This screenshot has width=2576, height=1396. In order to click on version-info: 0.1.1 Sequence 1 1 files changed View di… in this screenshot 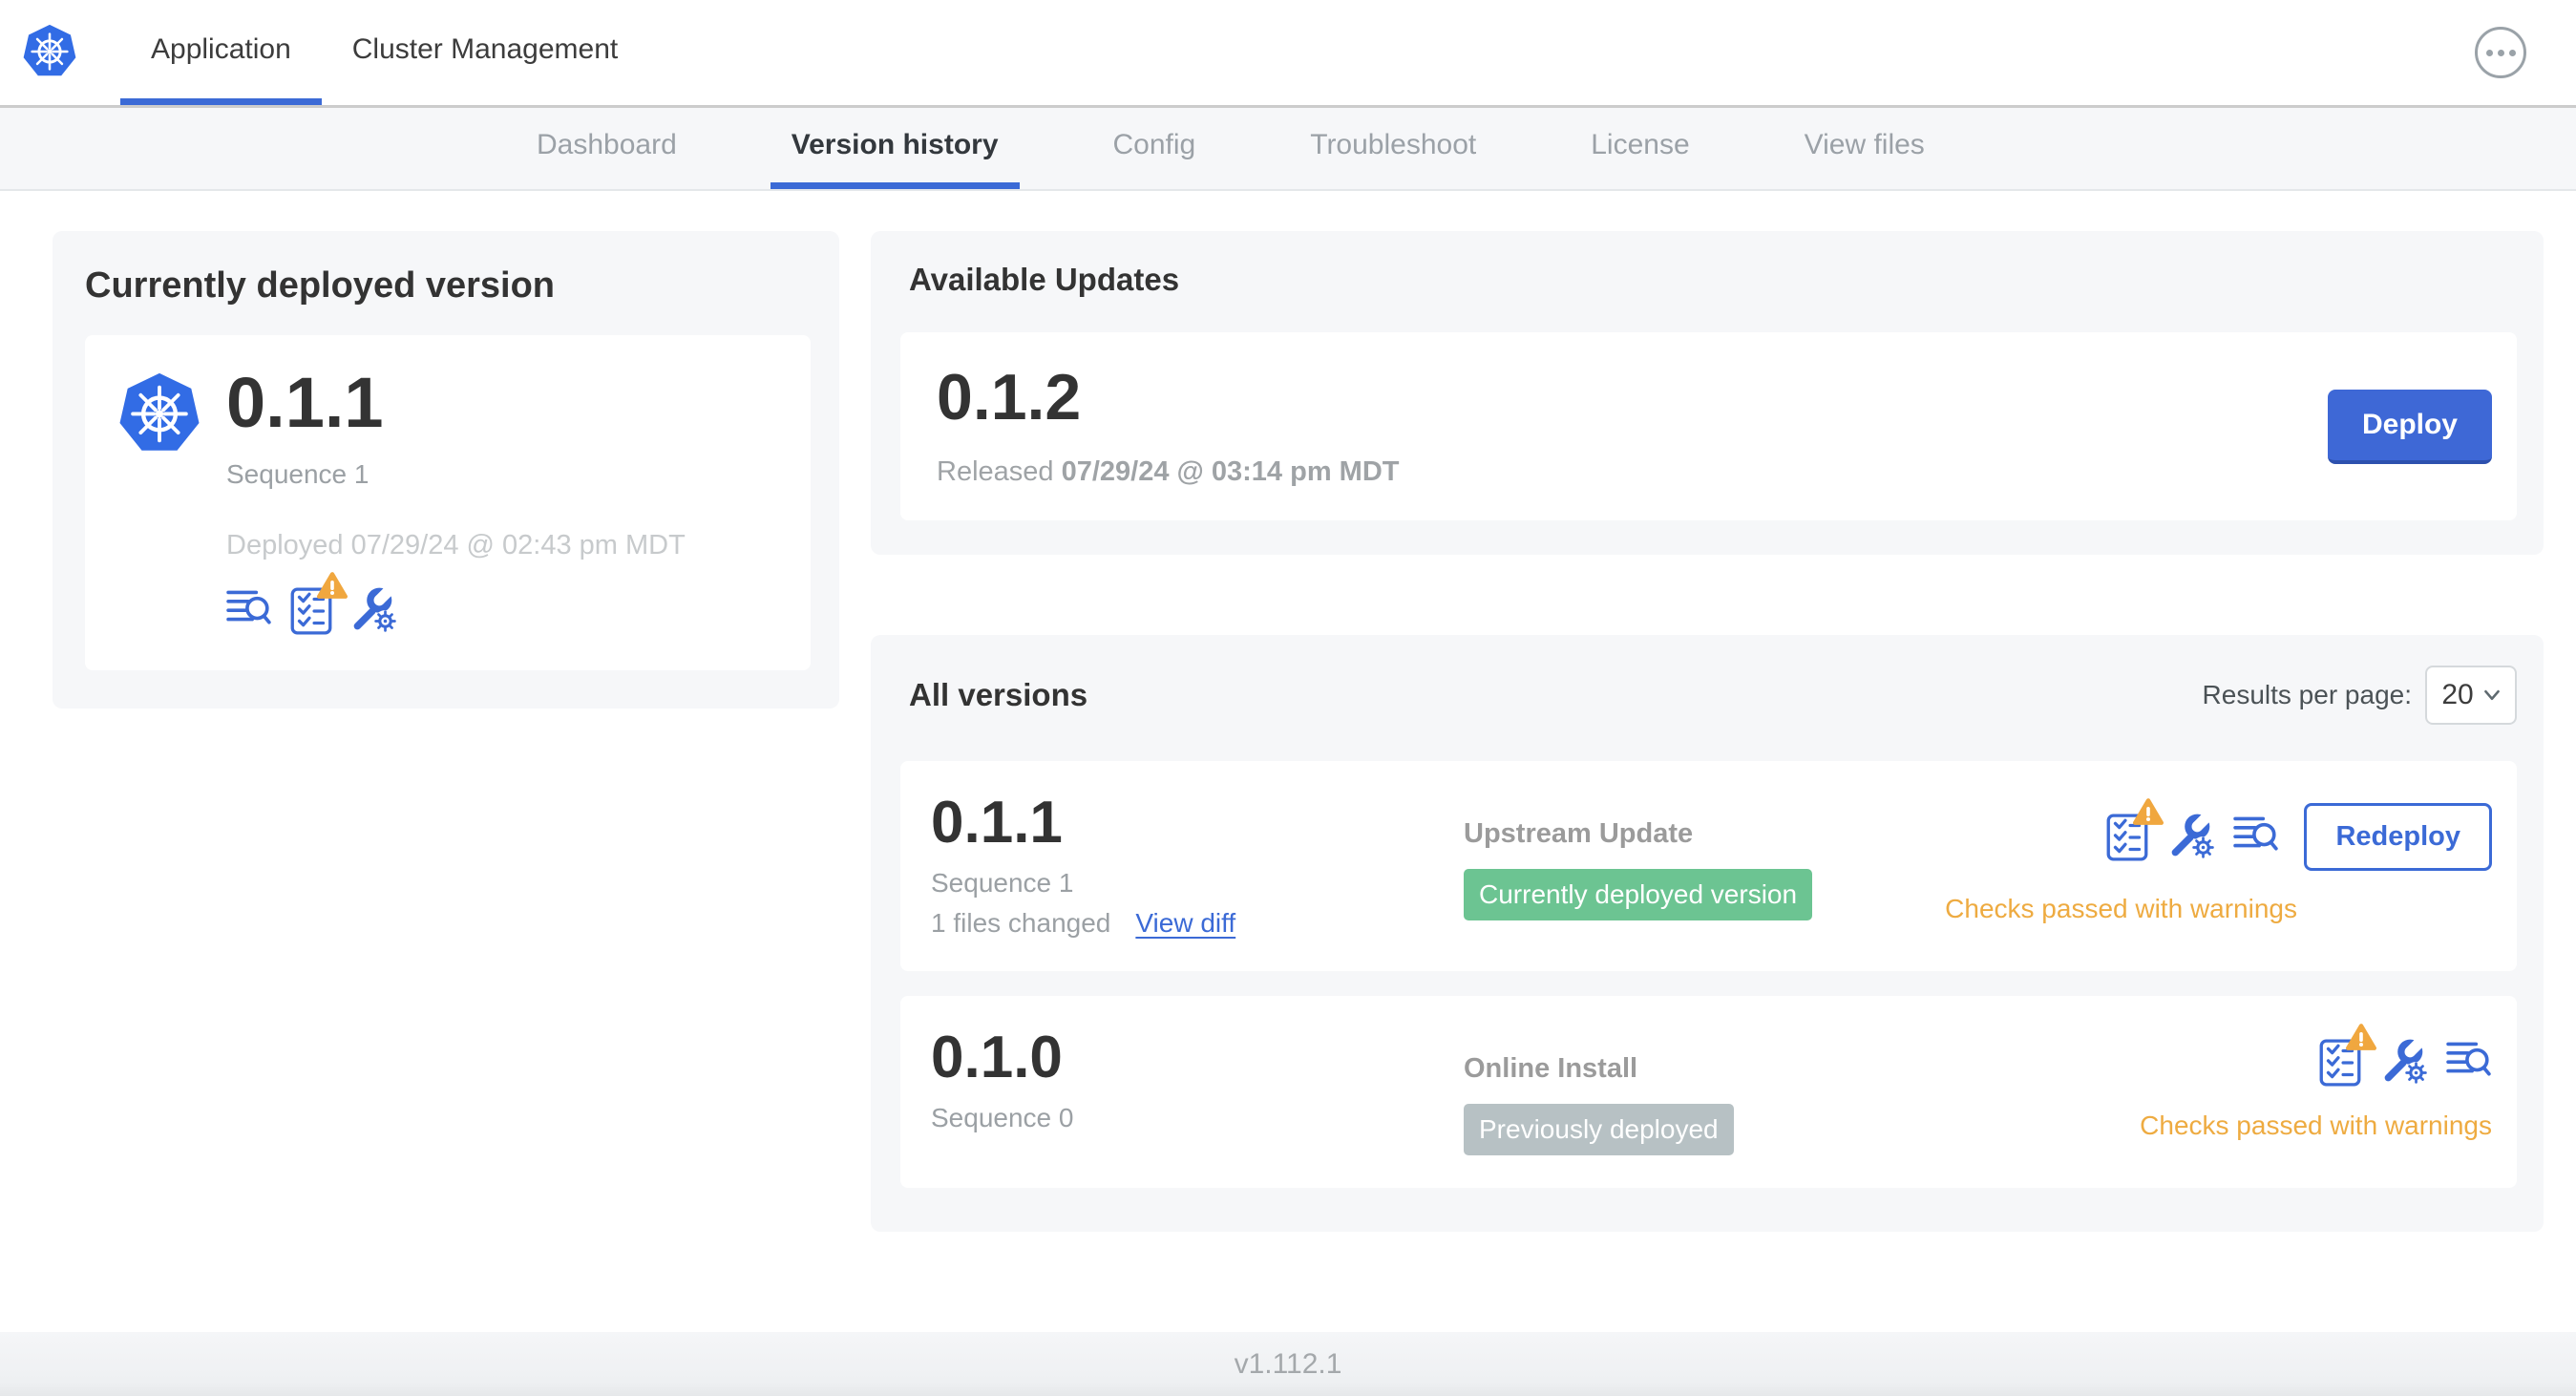, I will do `click(1197, 866)`.